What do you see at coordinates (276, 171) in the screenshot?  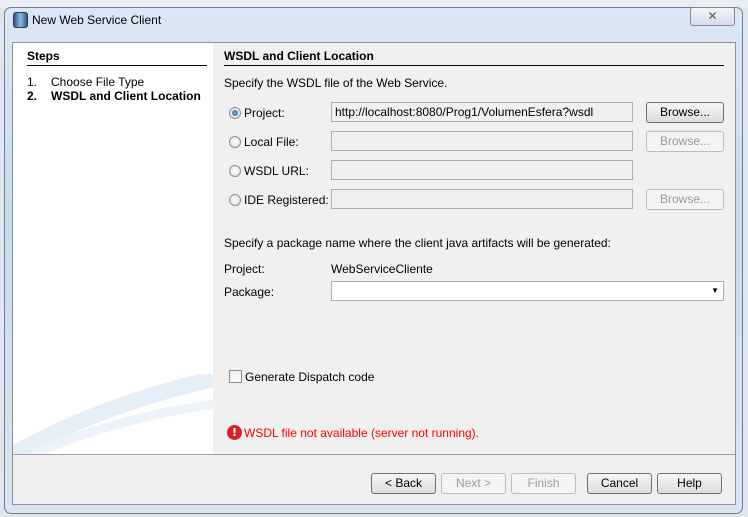 I see `wsdl-url-label: WSDL URL:` at bounding box center [276, 171].